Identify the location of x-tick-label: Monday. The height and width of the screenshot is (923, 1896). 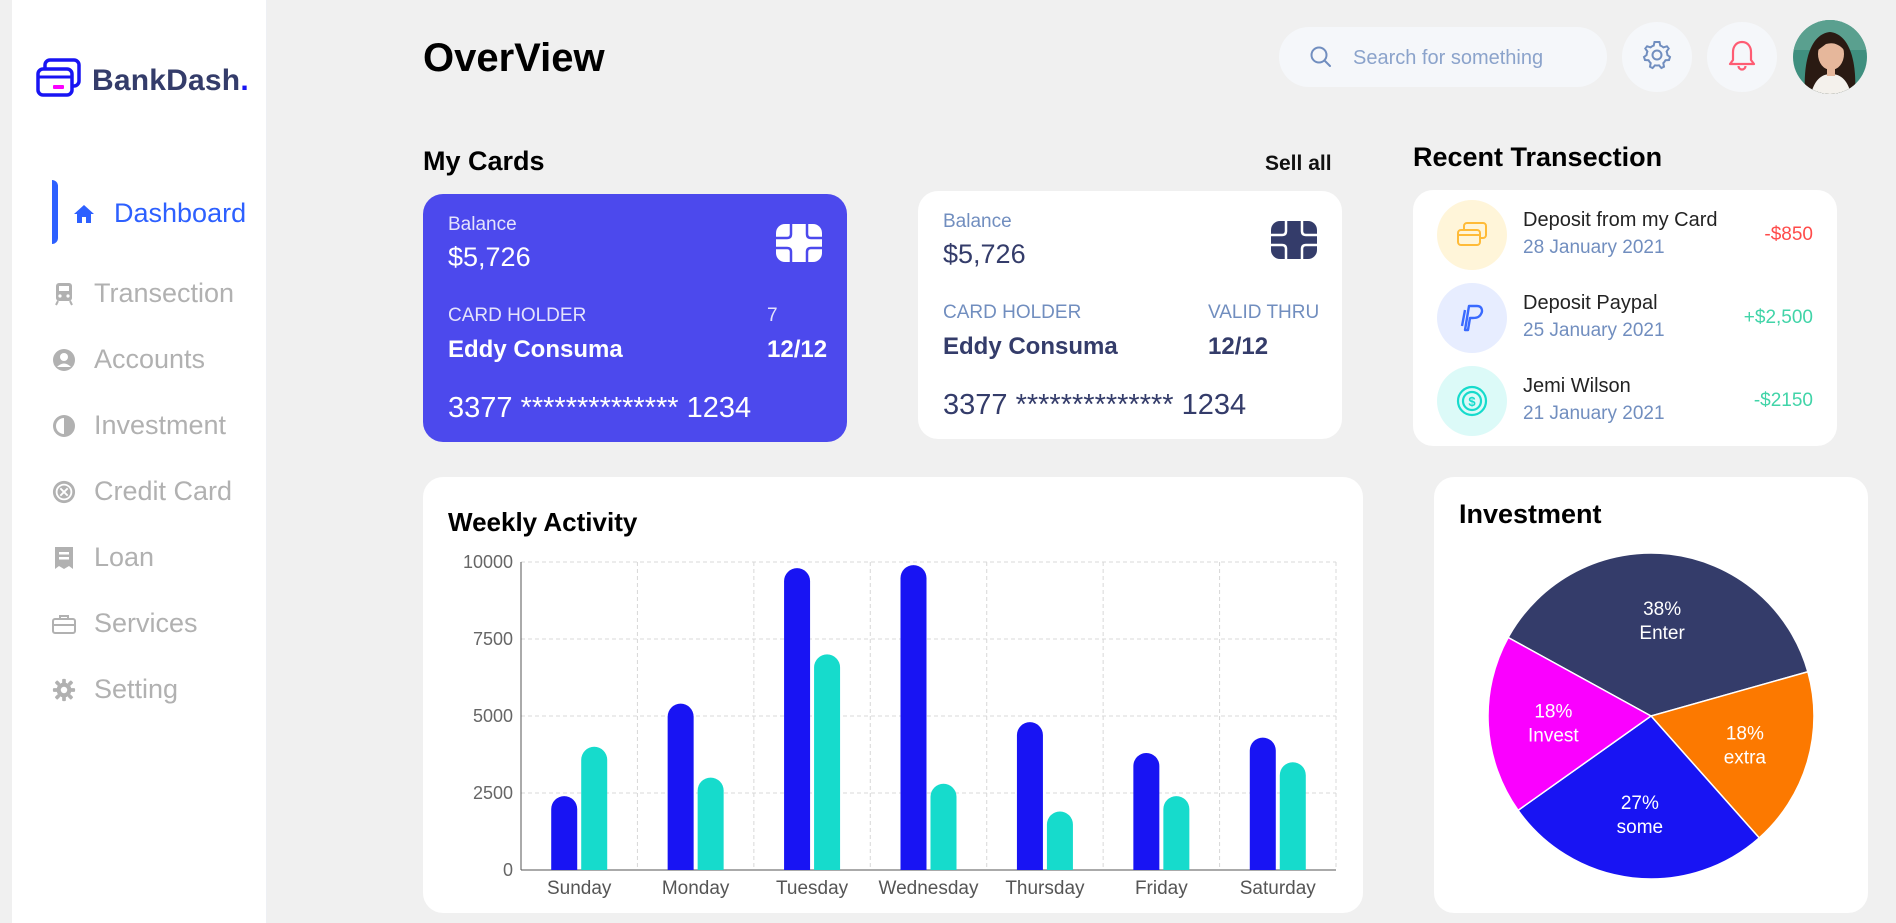
(696, 888).